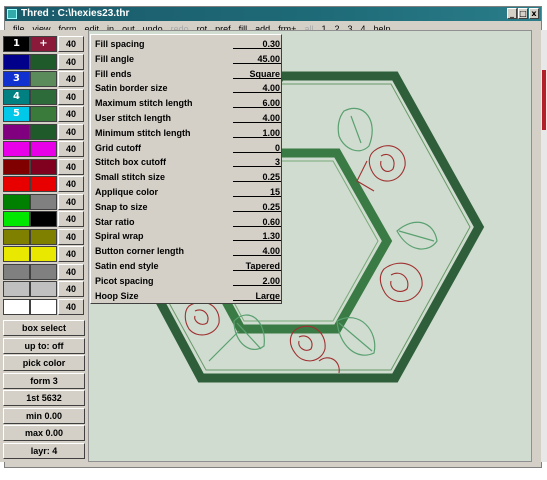 This screenshot has width=547, height=480. I want to click on title-bar: Thred : C:\hexies23.thr _ □ x, so click(273, 14).